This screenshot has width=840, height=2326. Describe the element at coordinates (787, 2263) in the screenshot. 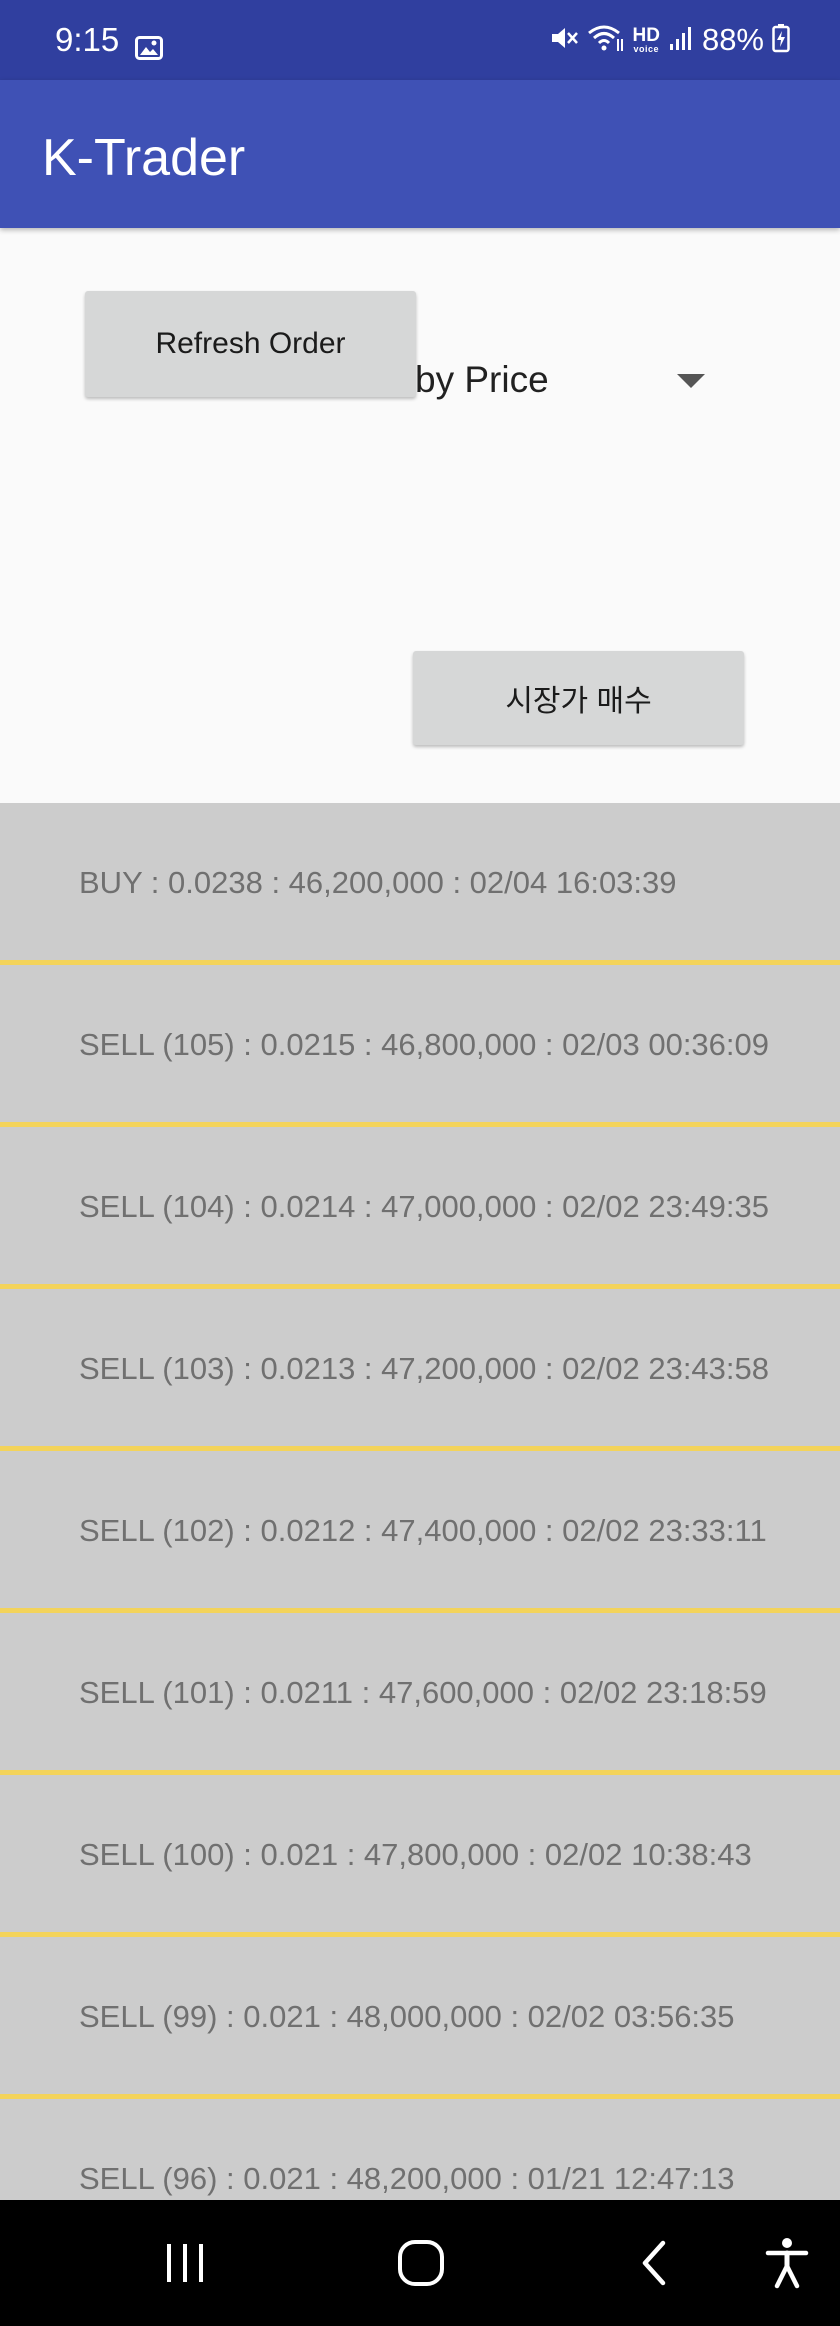

I see `accessibility-icon` at that location.